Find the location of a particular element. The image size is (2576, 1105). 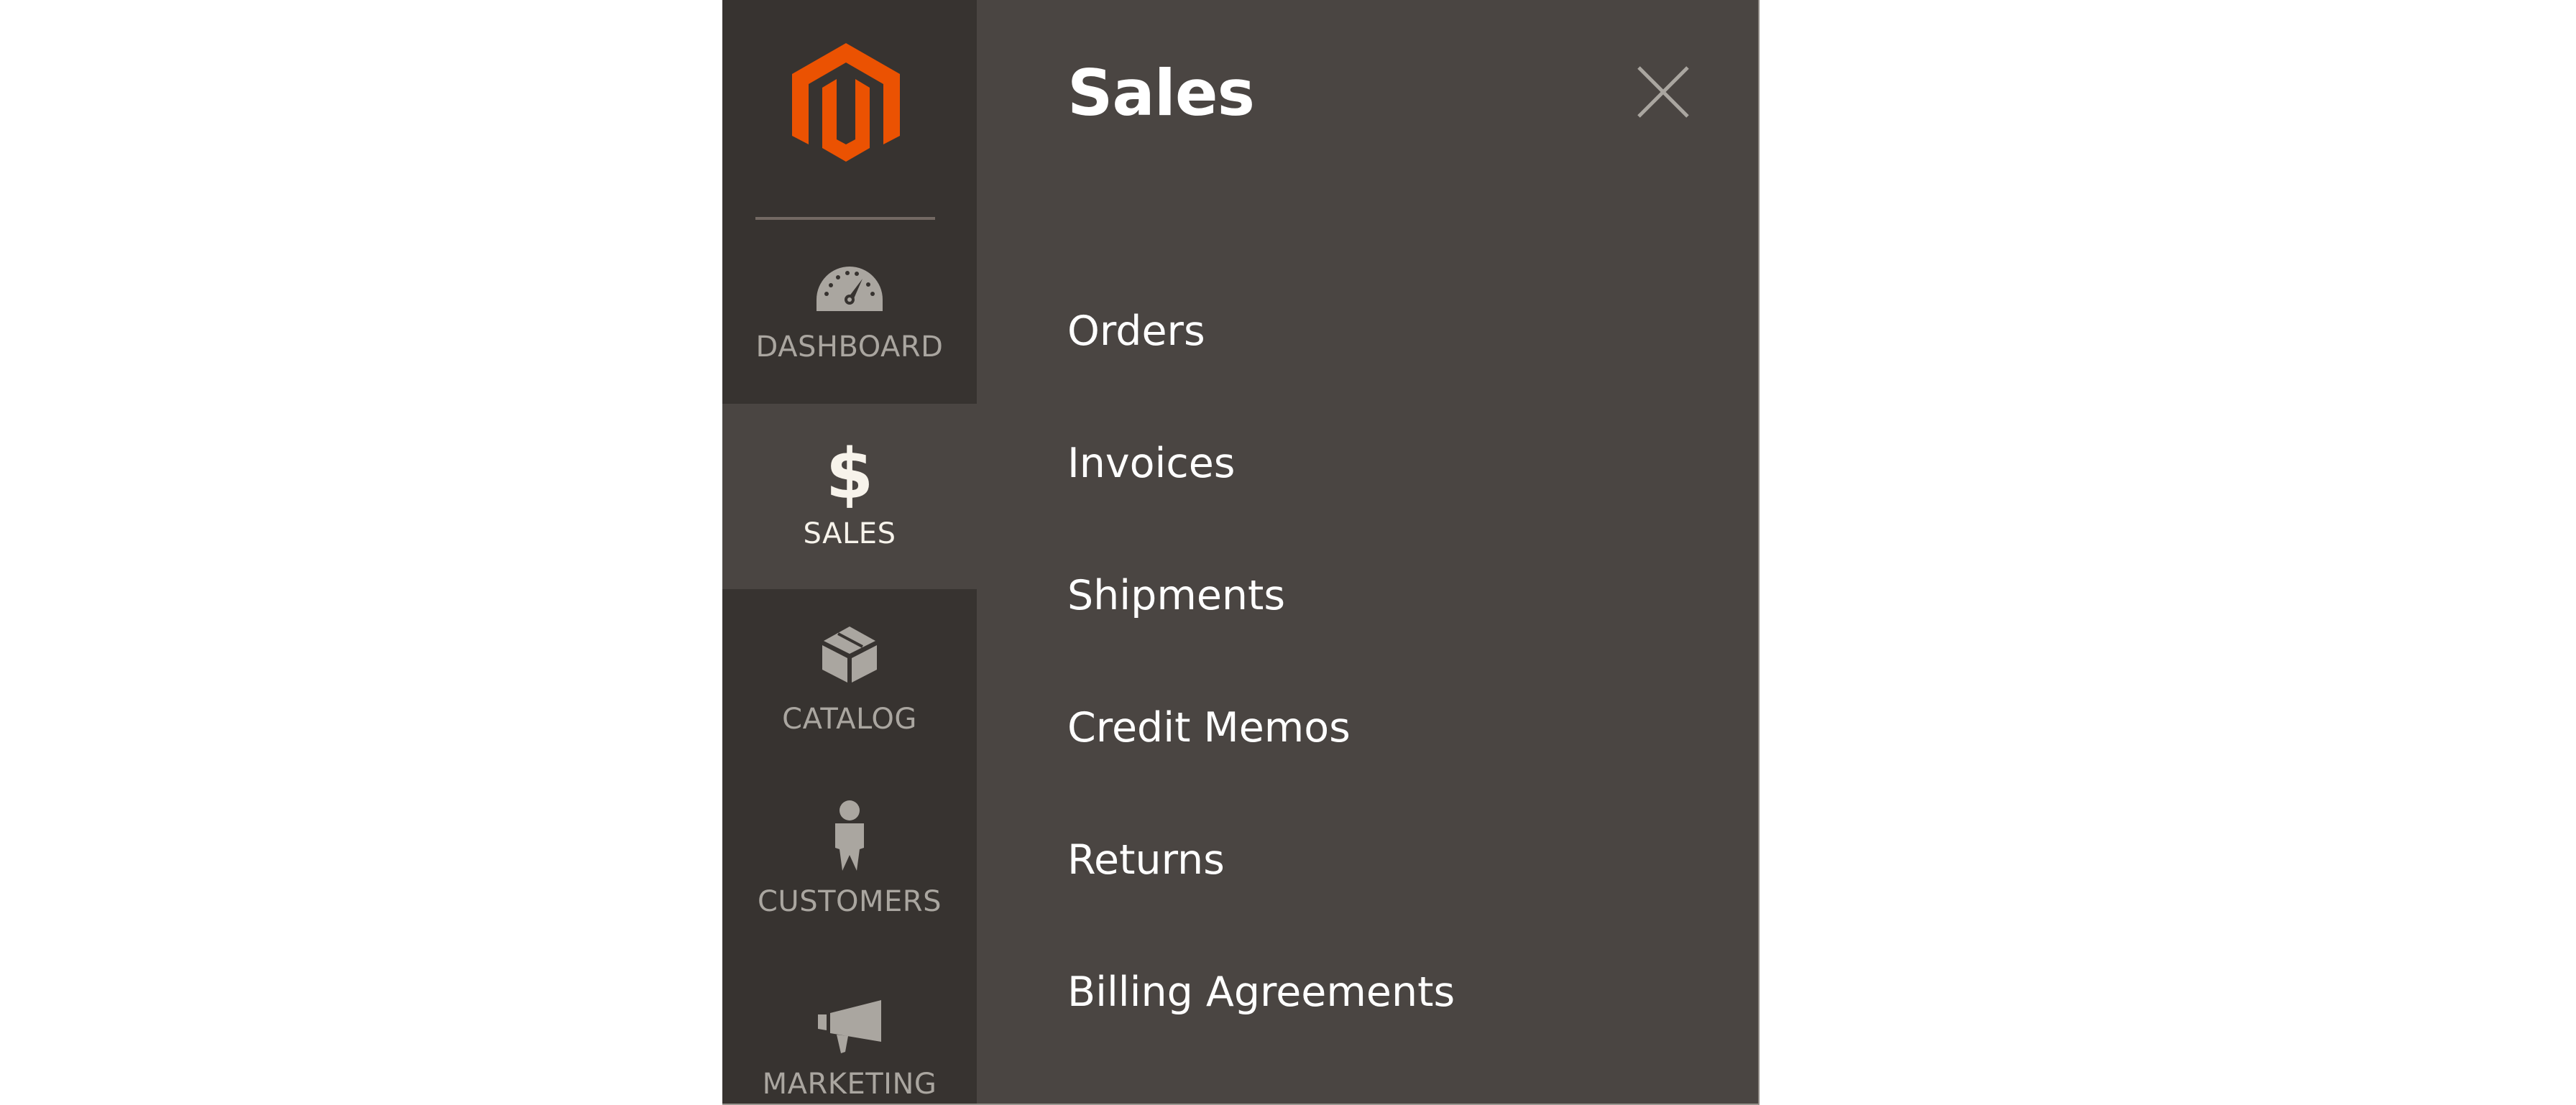

sidebar-item-dashboard: DASHBOARD is located at coordinates (849, 312).